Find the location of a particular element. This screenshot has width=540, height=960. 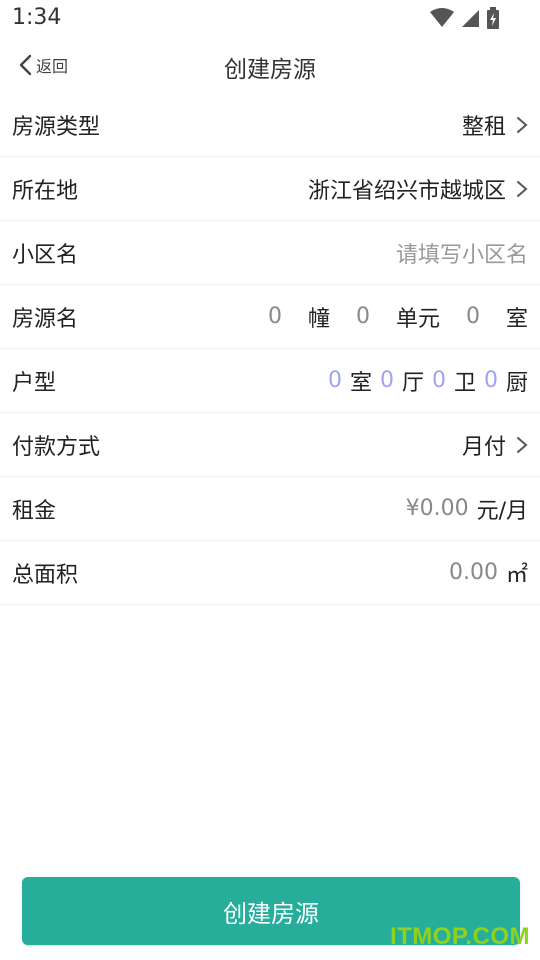

unit-number-input: 0 is located at coordinates (363, 316).